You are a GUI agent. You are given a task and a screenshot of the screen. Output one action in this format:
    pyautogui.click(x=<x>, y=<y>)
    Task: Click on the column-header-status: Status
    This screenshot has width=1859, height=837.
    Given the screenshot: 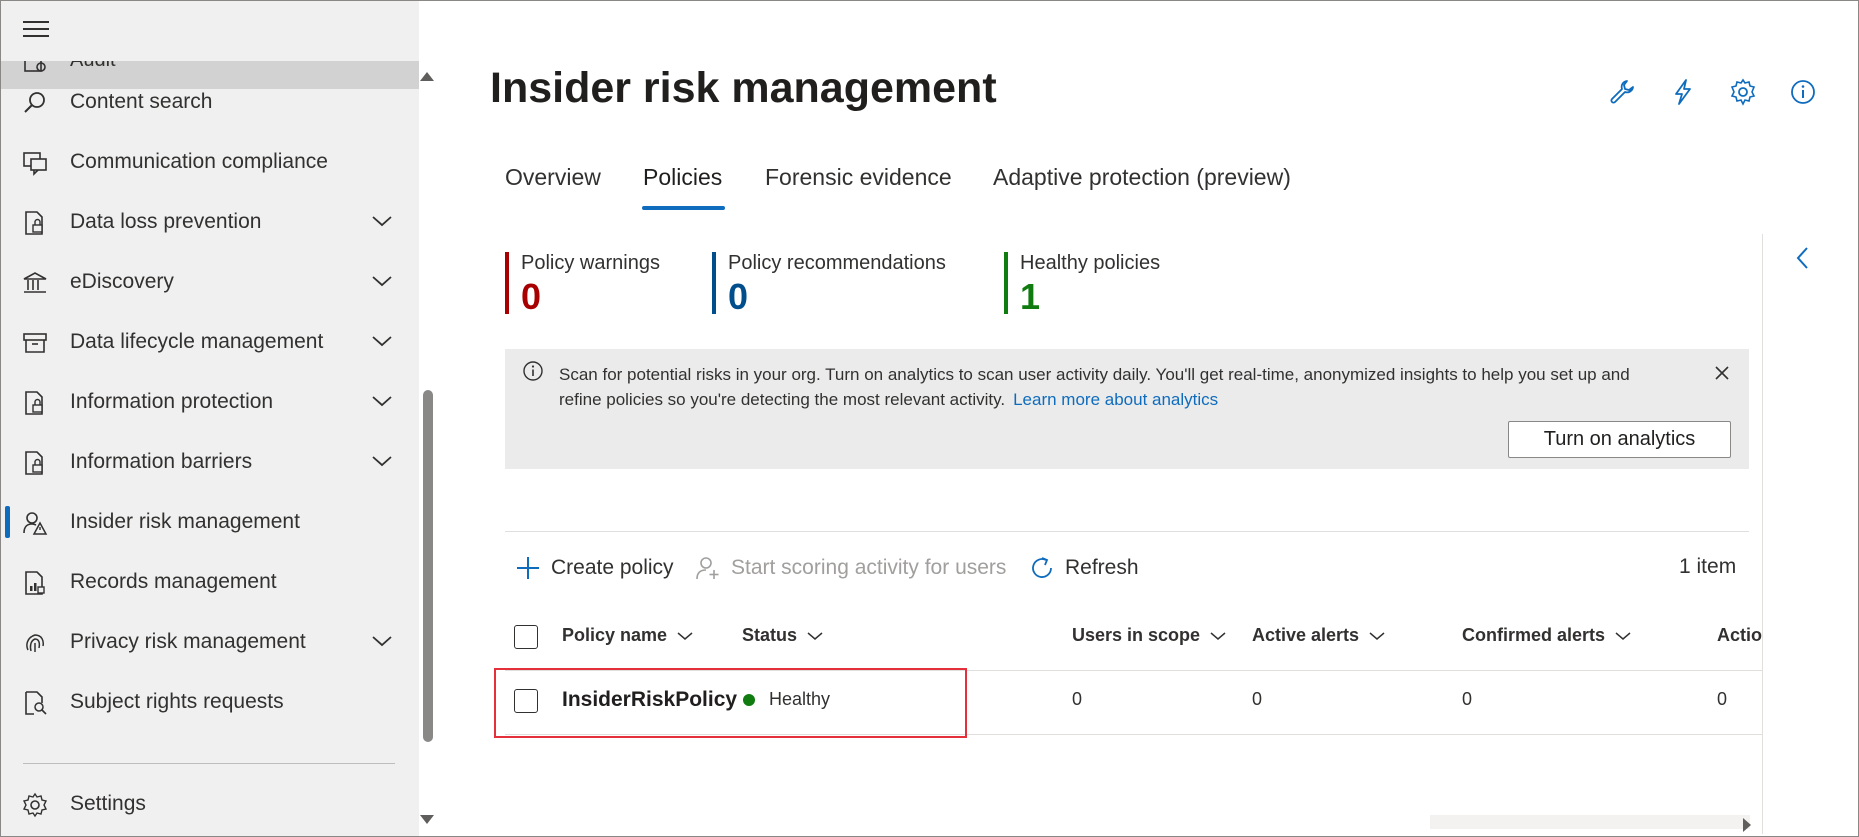 What is the action you would take?
    pyautogui.click(x=782, y=635)
    